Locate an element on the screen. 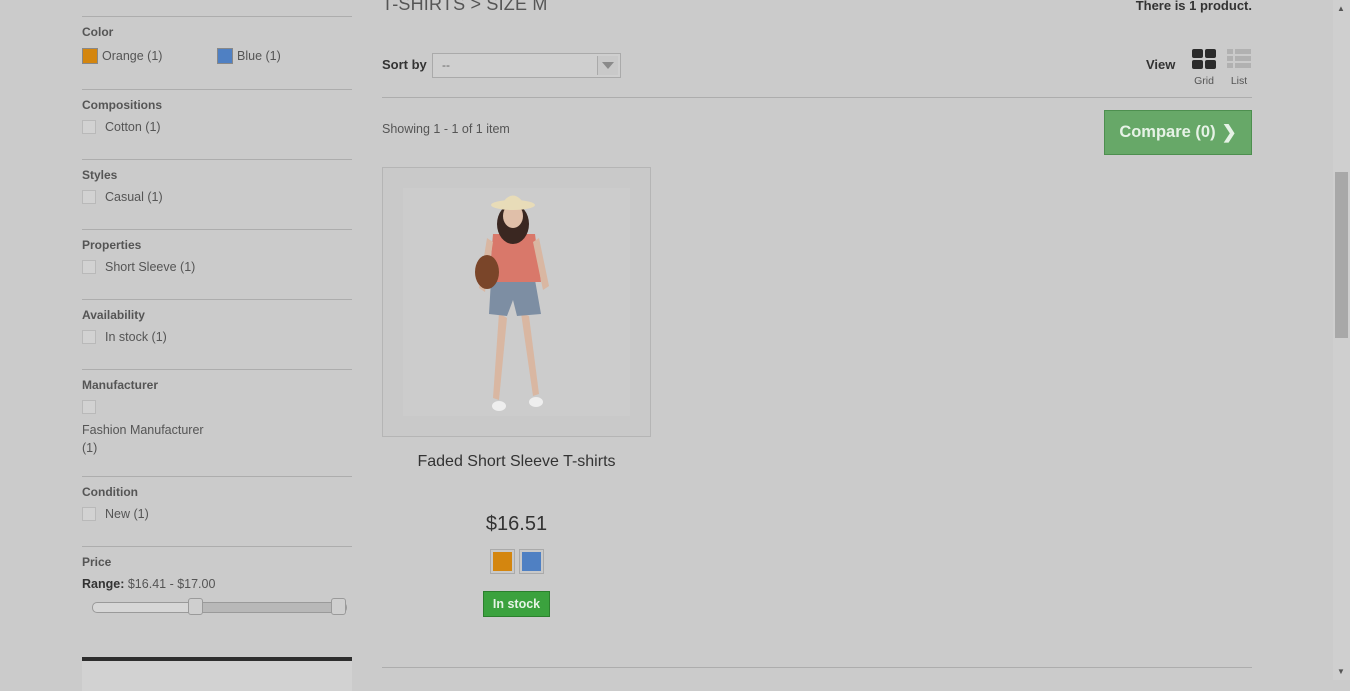  view-grid-label: Grid is located at coordinates (1204, 81).